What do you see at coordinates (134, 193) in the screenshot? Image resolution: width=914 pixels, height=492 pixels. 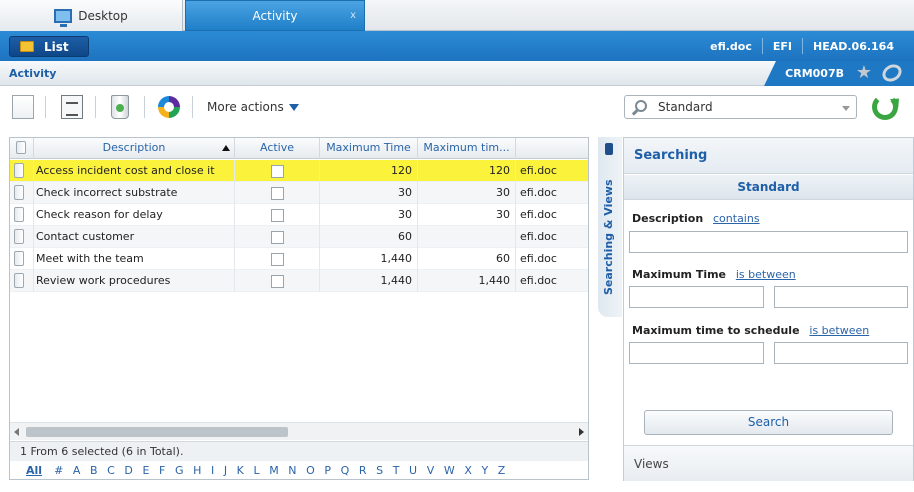 I see `description-cell: Check incorrect substrate` at bounding box center [134, 193].